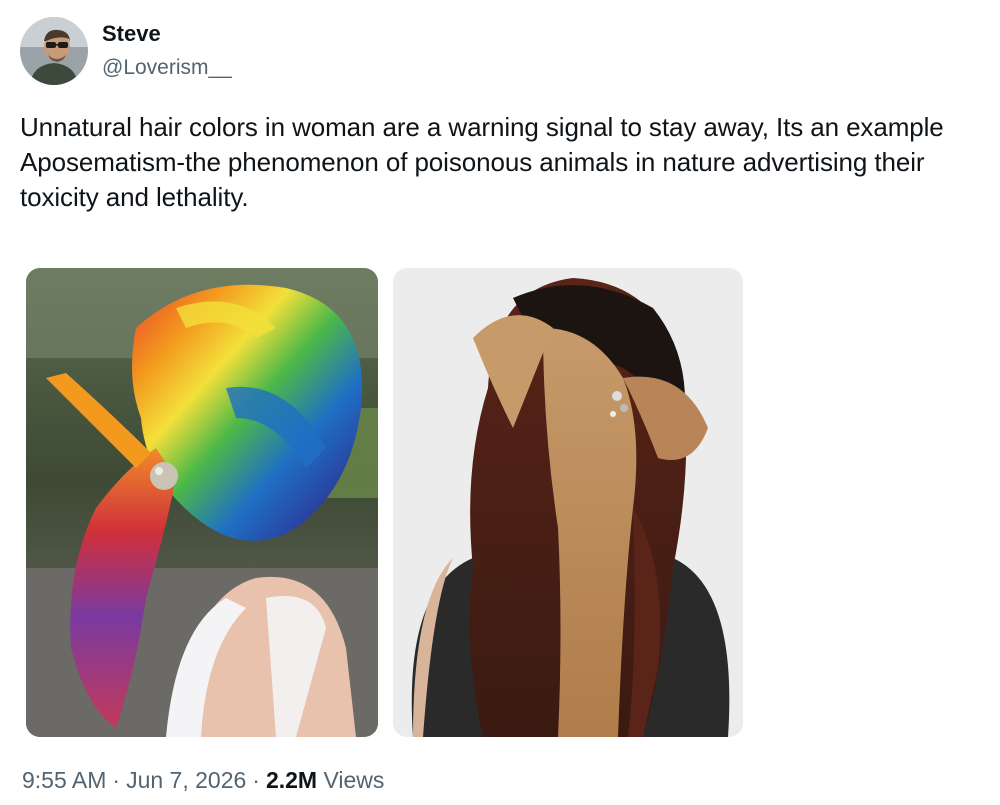 The image size is (1000, 805). What do you see at coordinates (131, 34) in the screenshot?
I see `author-display-name: Steve` at bounding box center [131, 34].